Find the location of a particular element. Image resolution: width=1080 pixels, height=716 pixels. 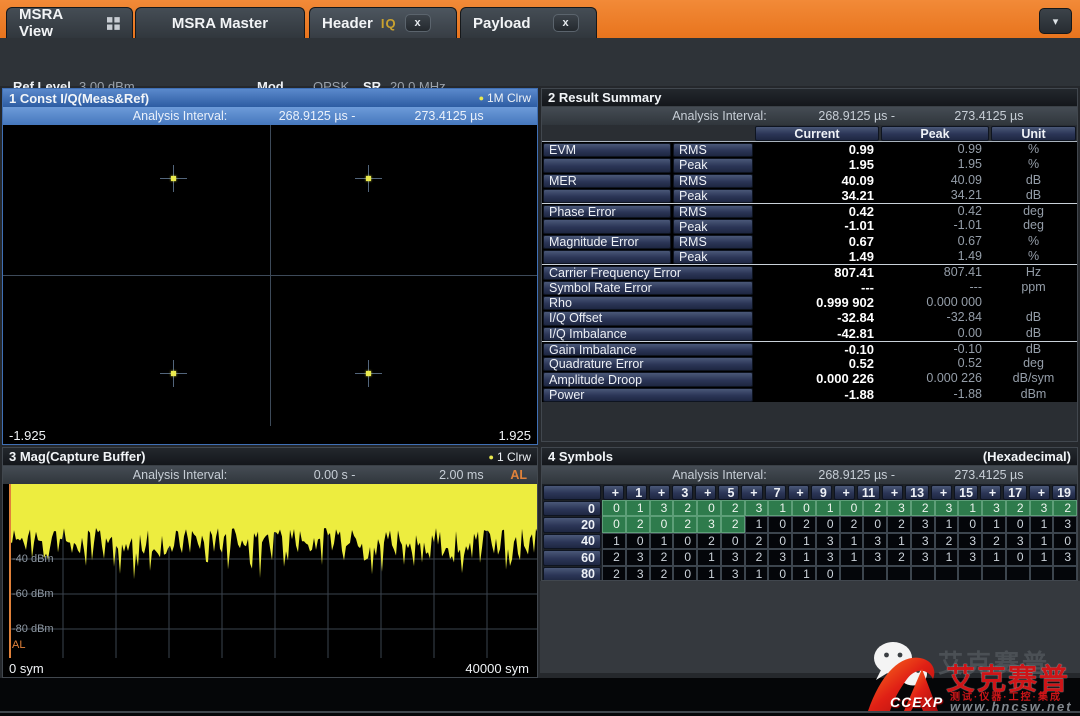

result-param-stat: Peak is located at coordinates (713, 196).